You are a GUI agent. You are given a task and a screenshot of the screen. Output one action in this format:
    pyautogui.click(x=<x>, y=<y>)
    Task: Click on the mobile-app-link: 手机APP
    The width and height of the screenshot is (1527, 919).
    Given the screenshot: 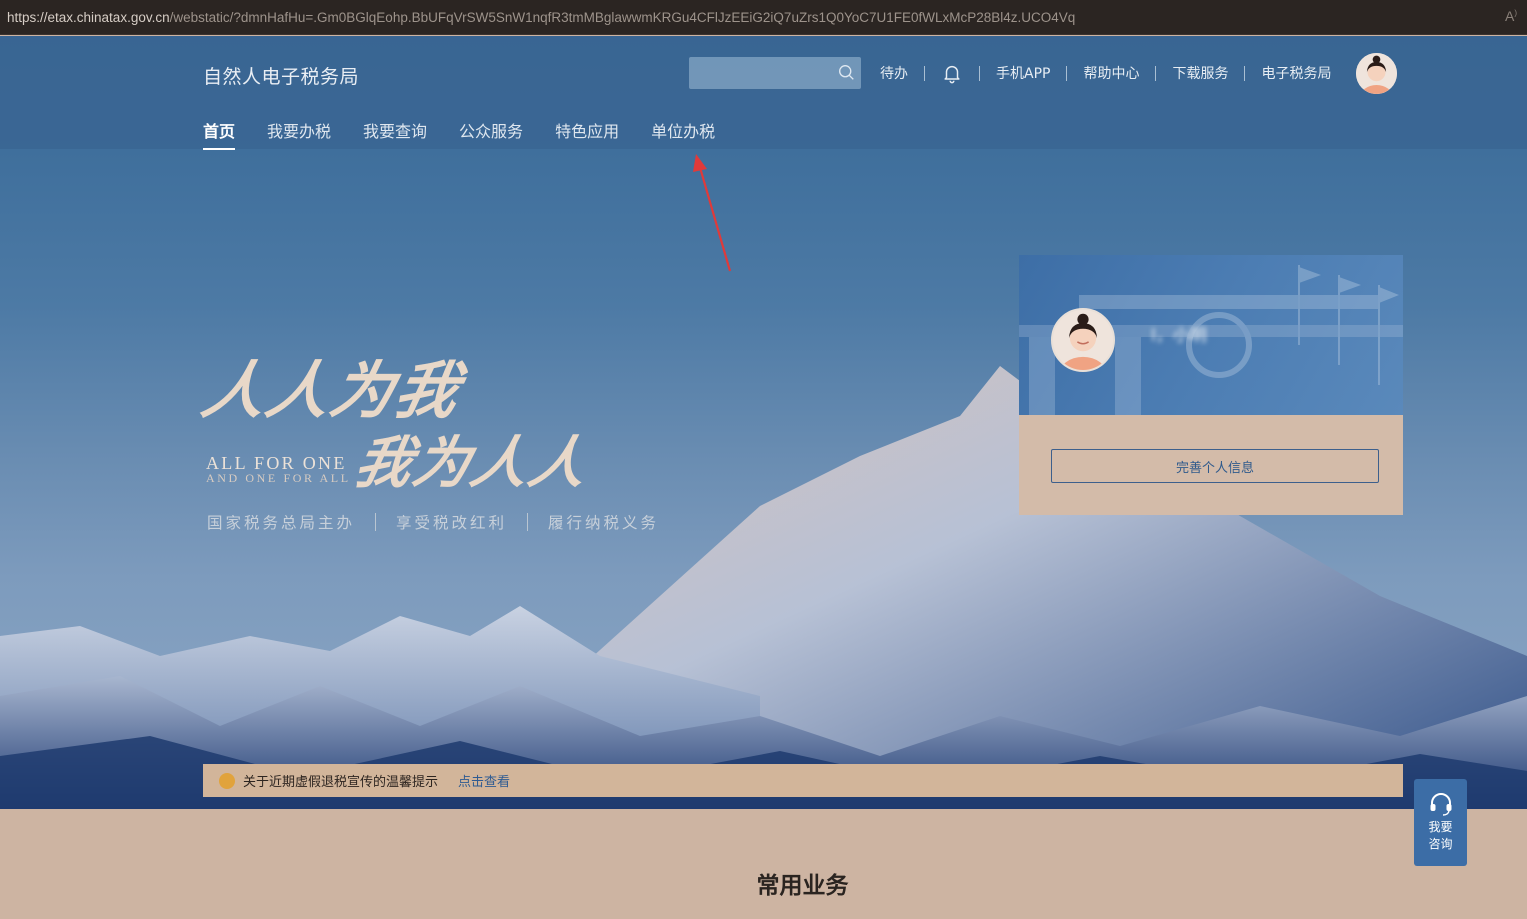 What is the action you would take?
    pyautogui.click(x=1023, y=73)
    